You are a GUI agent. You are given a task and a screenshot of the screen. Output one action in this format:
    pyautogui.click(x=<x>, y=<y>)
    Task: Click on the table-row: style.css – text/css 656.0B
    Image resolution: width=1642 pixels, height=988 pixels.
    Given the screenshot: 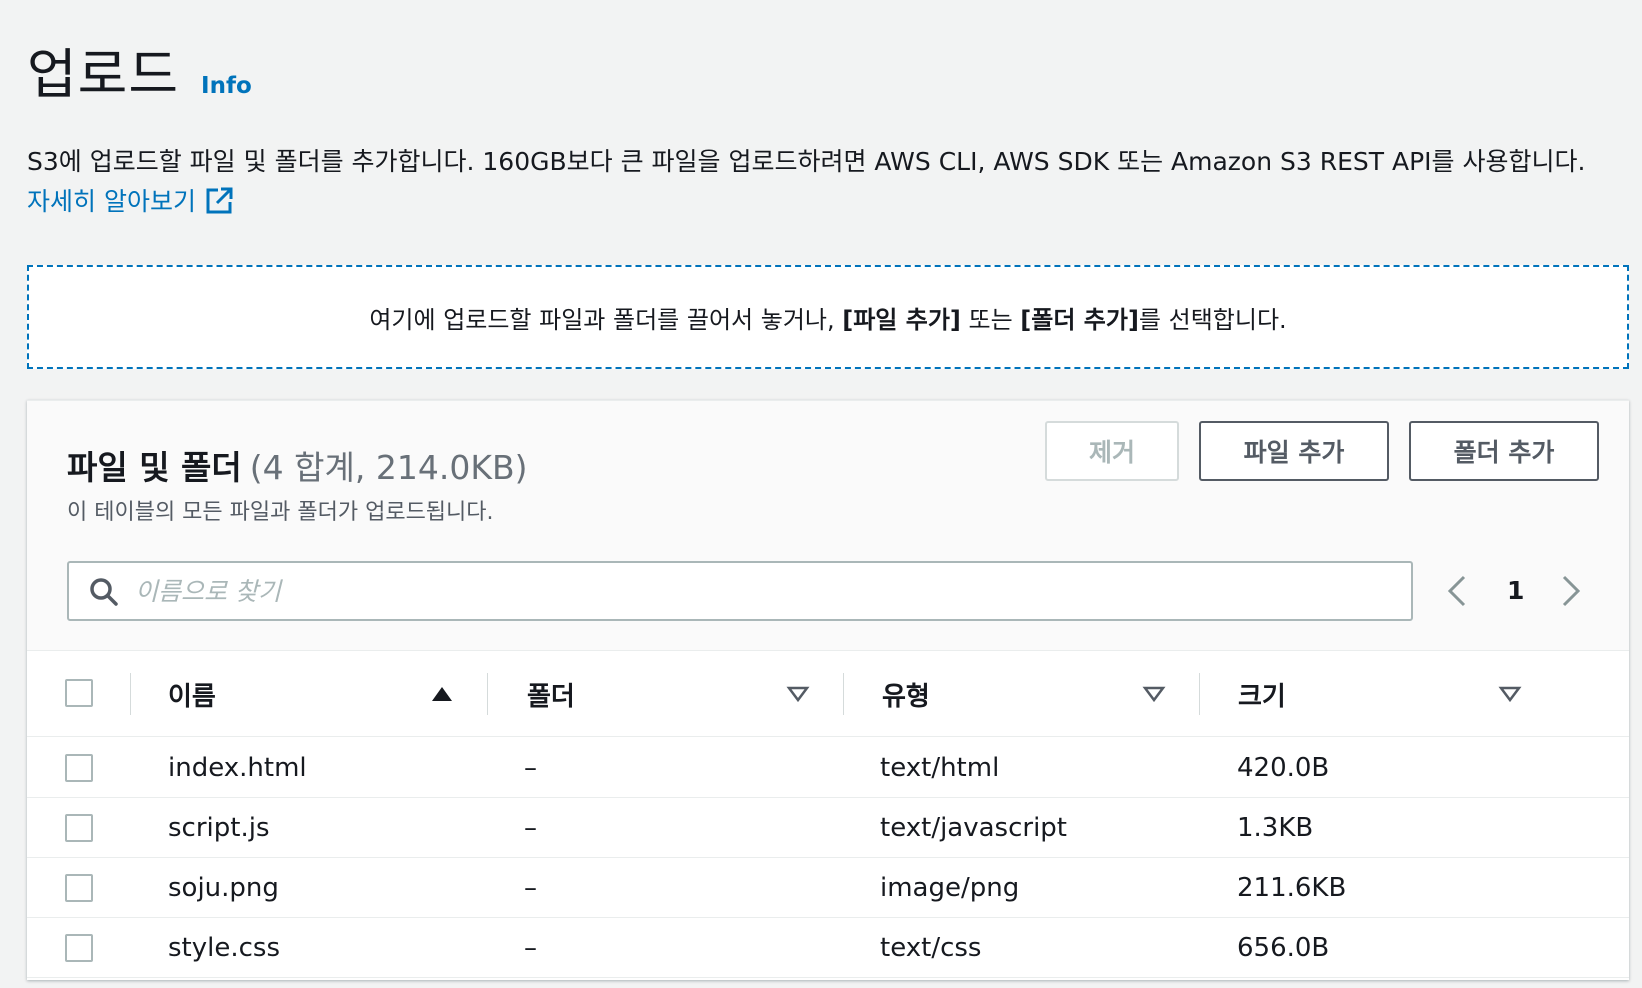 What is the action you would take?
    pyautogui.click(x=828, y=948)
    